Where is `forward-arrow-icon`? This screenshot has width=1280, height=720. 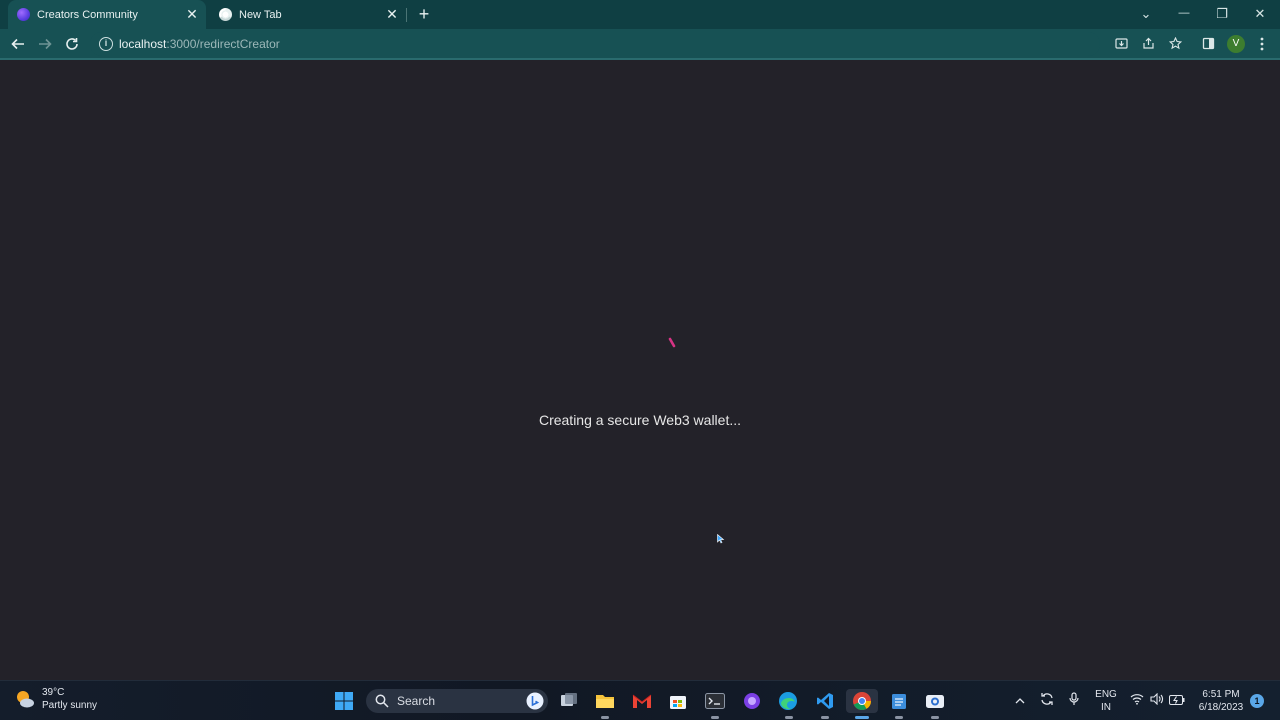 forward-arrow-icon is located at coordinates (45, 44).